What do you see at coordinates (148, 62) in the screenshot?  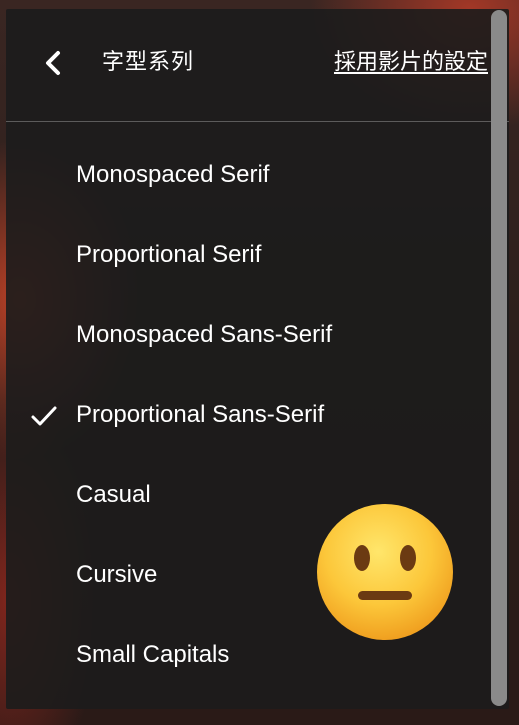 I see `menu-title: 字型系列` at bounding box center [148, 62].